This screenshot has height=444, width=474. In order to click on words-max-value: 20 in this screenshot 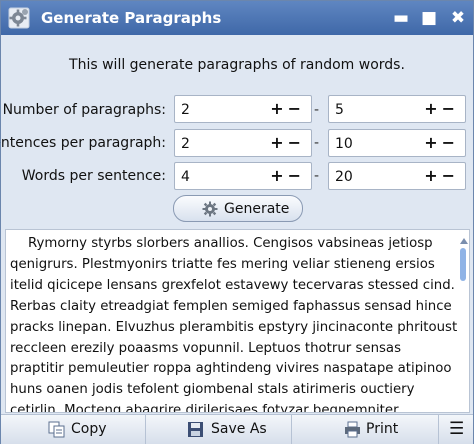, I will do `click(344, 177)`.